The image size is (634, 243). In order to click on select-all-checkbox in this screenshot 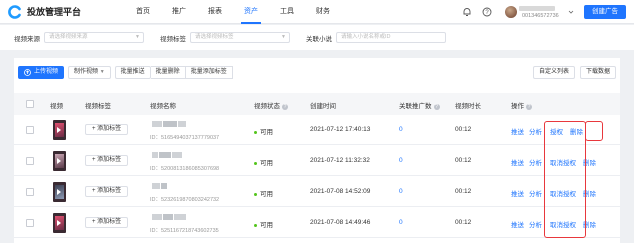, I will do `click(30, 104)`.